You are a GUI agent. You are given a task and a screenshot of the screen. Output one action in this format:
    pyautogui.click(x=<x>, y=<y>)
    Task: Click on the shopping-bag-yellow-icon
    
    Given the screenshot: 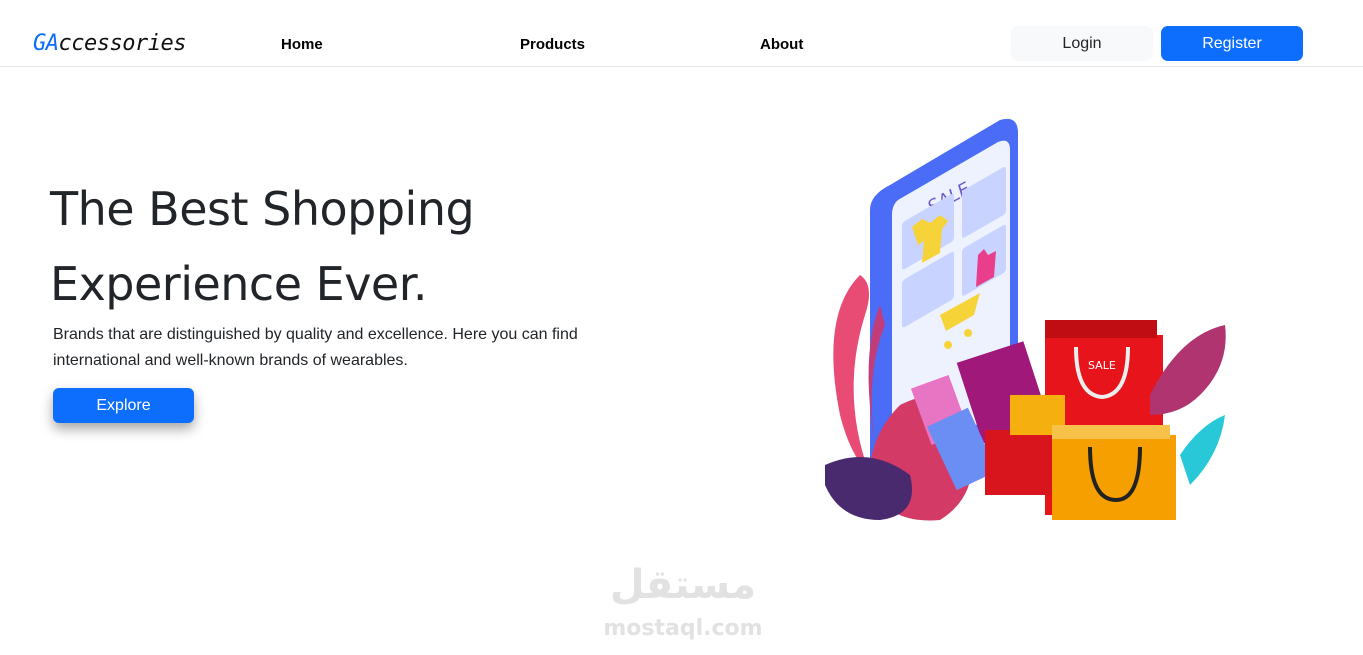 What is the action you would take?
    pyautogui.click(x=1114, y=472)
    